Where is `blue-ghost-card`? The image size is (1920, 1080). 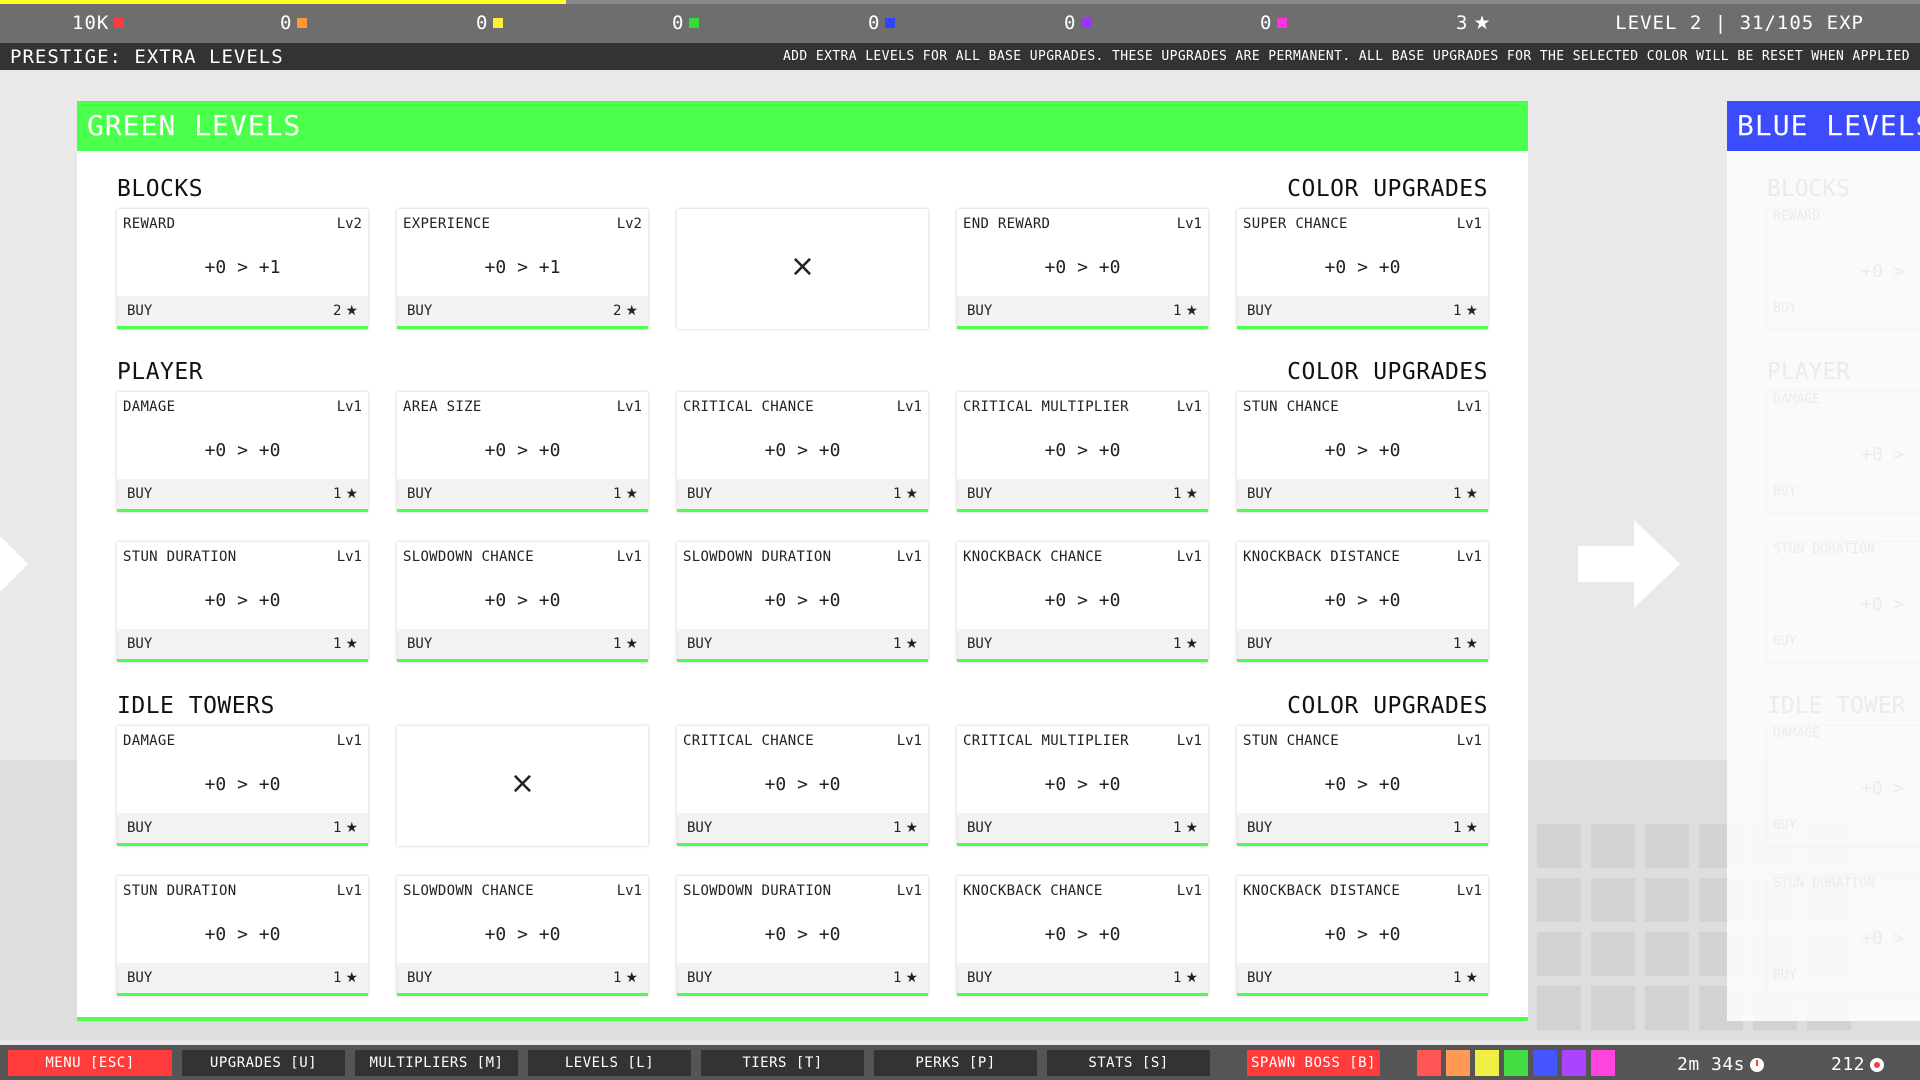
blue-ghost-card is located at coordinates (1843, 936).